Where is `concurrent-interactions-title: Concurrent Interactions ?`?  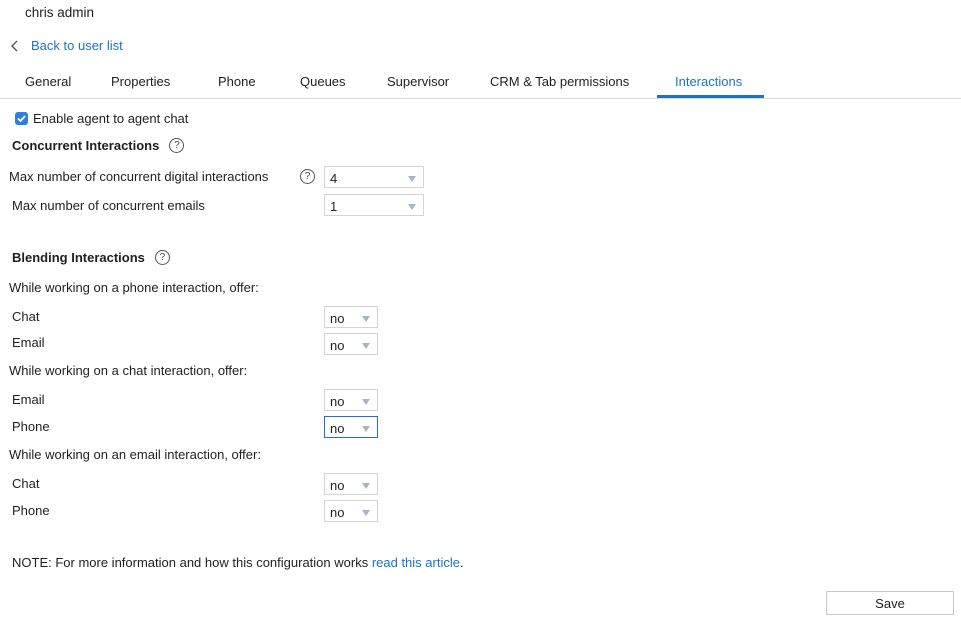 concurrent-interactions-title: Concurrent Interactions ? is located at coordinates (98, 145).